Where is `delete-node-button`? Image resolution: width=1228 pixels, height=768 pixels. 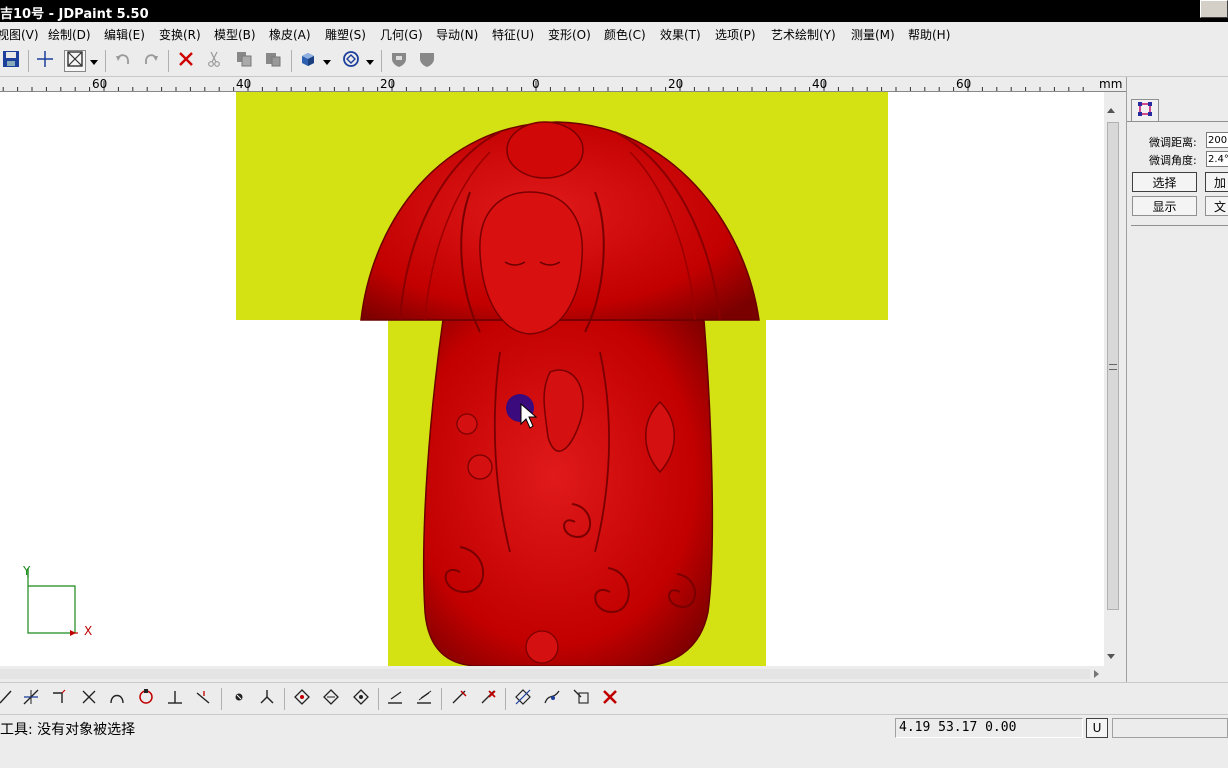
delete-node-button is located at coordinates (610, 699).